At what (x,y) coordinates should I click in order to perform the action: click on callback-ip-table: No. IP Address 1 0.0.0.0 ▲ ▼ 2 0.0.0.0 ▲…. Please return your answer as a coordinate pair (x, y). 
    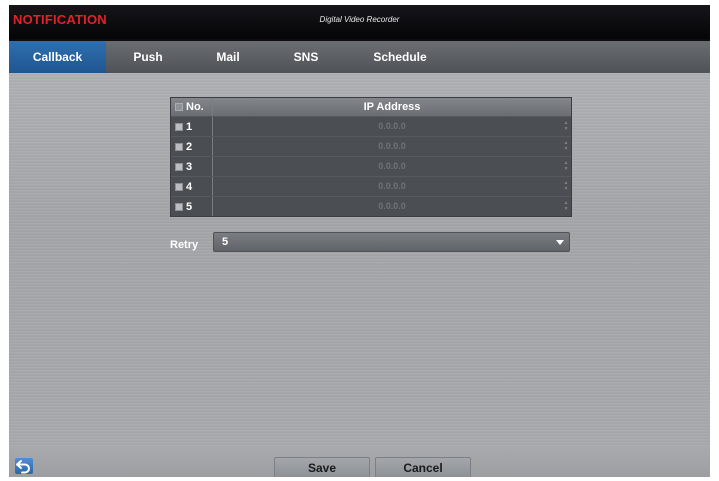
    Looking at the image, I should click on (371, 157).